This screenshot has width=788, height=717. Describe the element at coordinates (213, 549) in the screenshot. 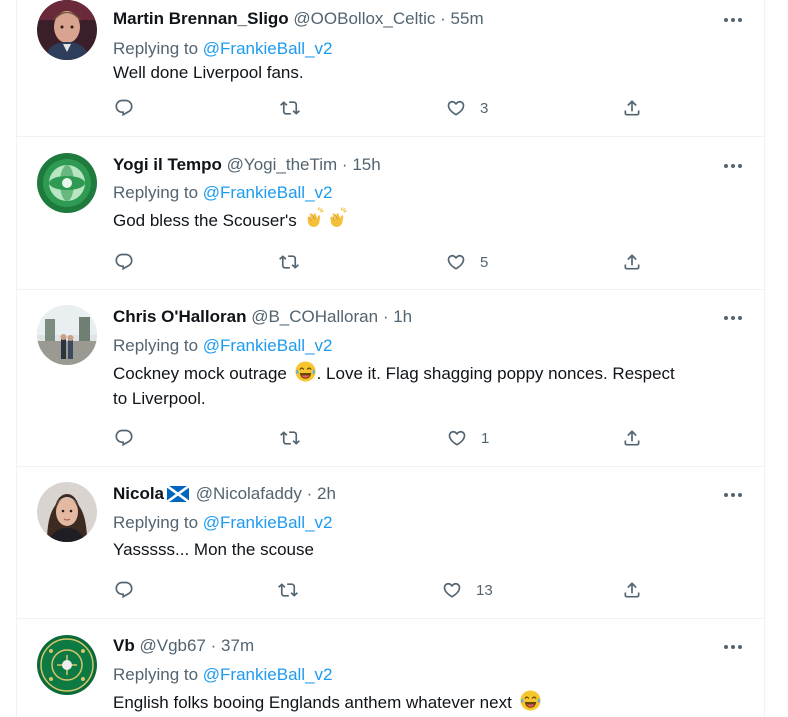

I see `tweet-text: Yasssss... Mon the scouse` at that location.